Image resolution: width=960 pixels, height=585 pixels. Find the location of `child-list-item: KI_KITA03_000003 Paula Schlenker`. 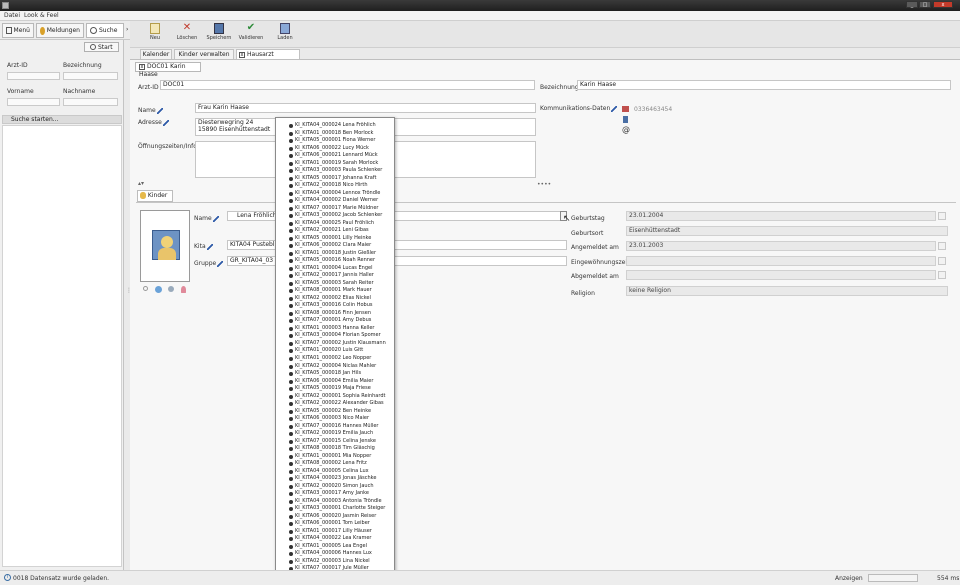

child-list-item: KI_KITA03_000003 Paula Schlenker is located at coordinates (341, 171).